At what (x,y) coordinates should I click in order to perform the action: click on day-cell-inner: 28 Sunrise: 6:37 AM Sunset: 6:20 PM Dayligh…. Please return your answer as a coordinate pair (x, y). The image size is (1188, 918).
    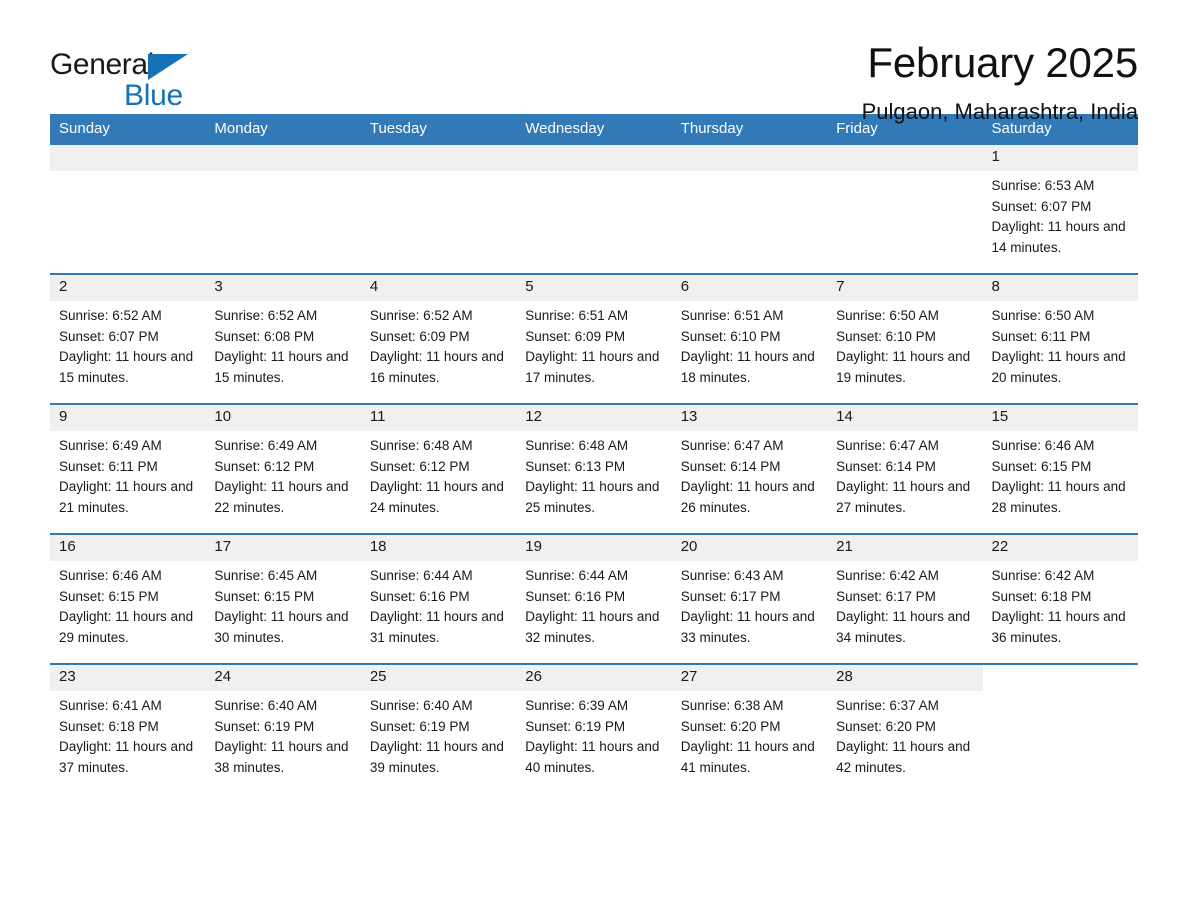
    Looking at the image, I should click on (905, 729).